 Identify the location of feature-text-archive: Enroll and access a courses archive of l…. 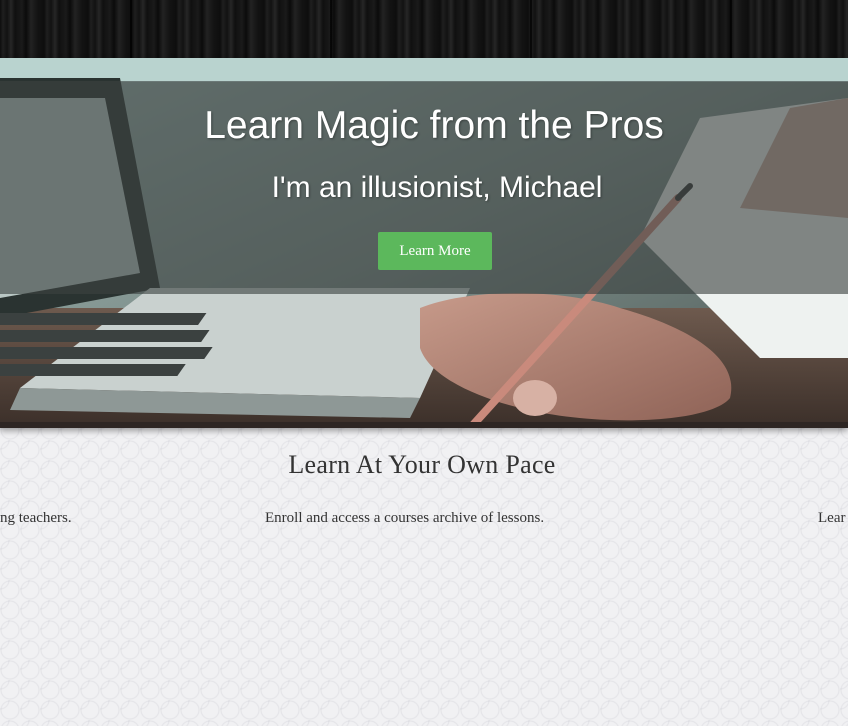
(405, 518).